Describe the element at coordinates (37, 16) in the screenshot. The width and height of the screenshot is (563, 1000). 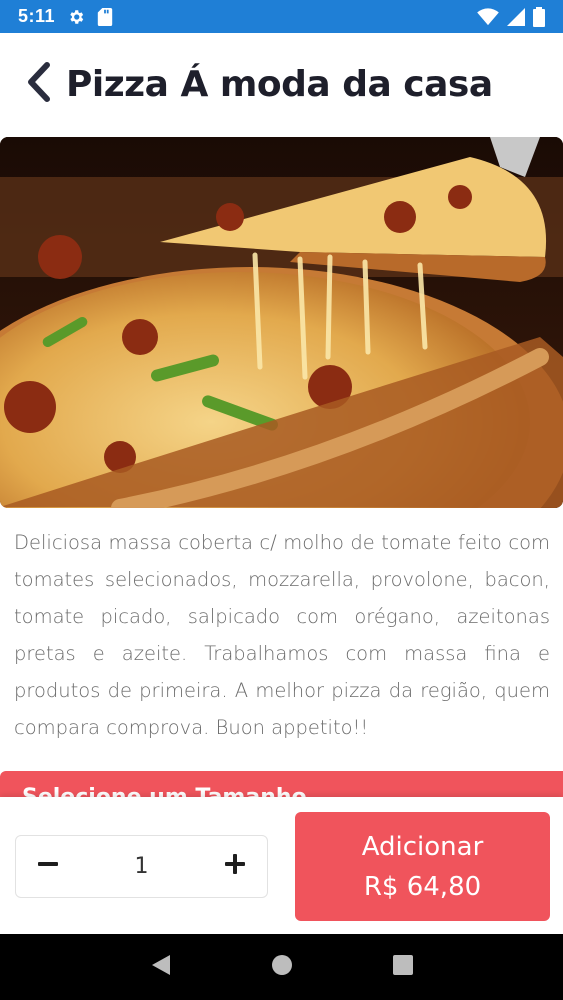
I see `status-time: 5:11` at that location.